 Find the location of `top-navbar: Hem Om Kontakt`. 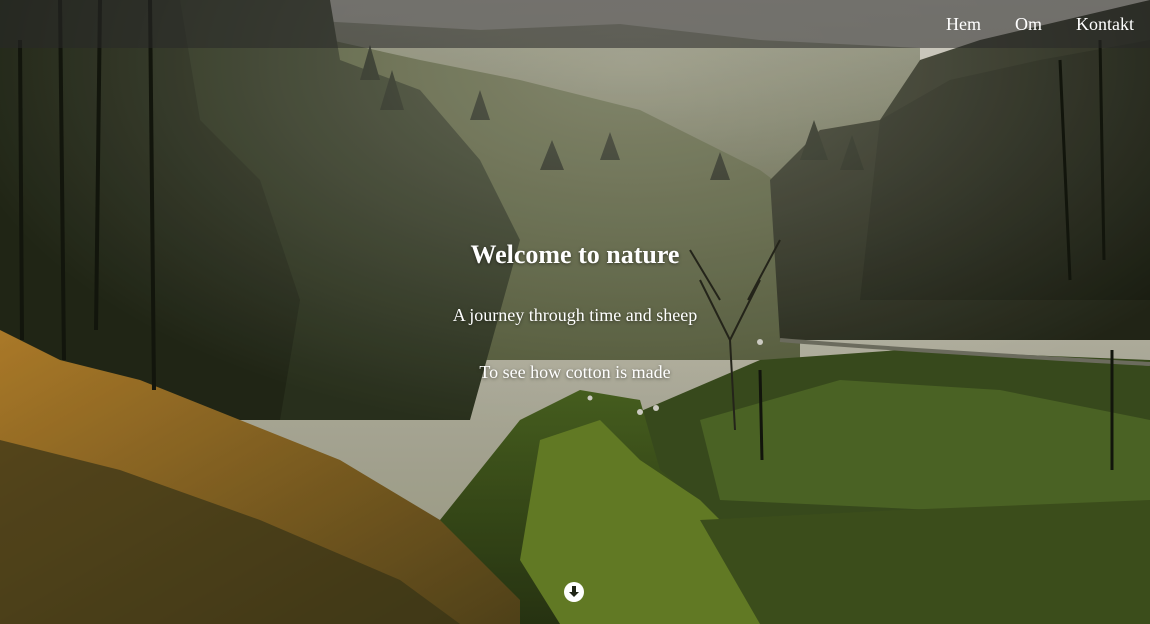

top-navbar: Hem Om Kontakt is located at coordinates (575, 24).